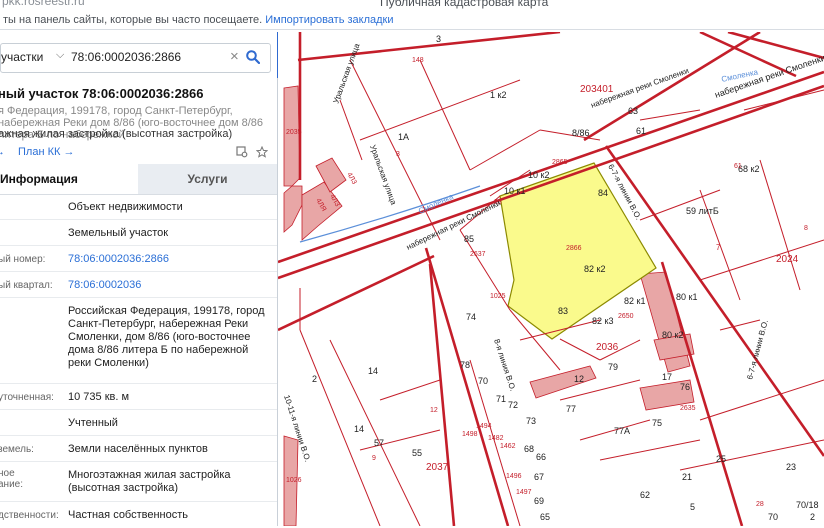 Image resolution: width=824 pixels, height=528 pixels. Describe the element at coordinates (138, 449) in the screenshot. I see `attr-row: земель: Земли населённых пунктов` at that location.